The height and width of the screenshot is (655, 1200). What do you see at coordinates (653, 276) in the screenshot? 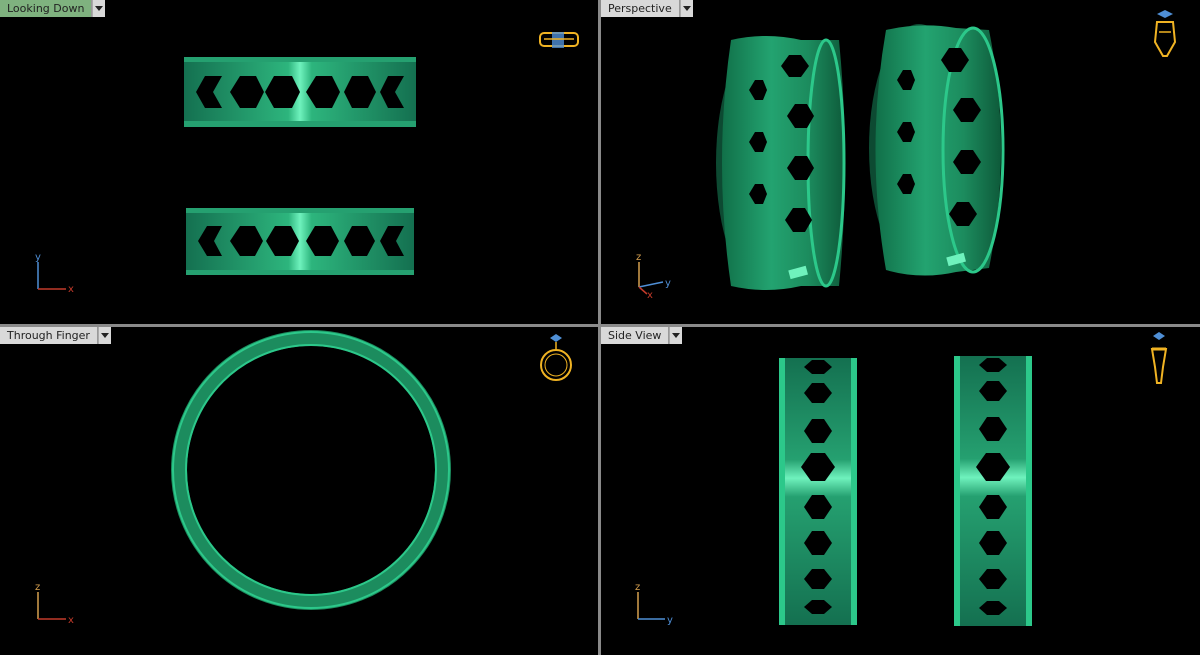
I see `axis-triad: z y x` at bounding box center [653, 276].